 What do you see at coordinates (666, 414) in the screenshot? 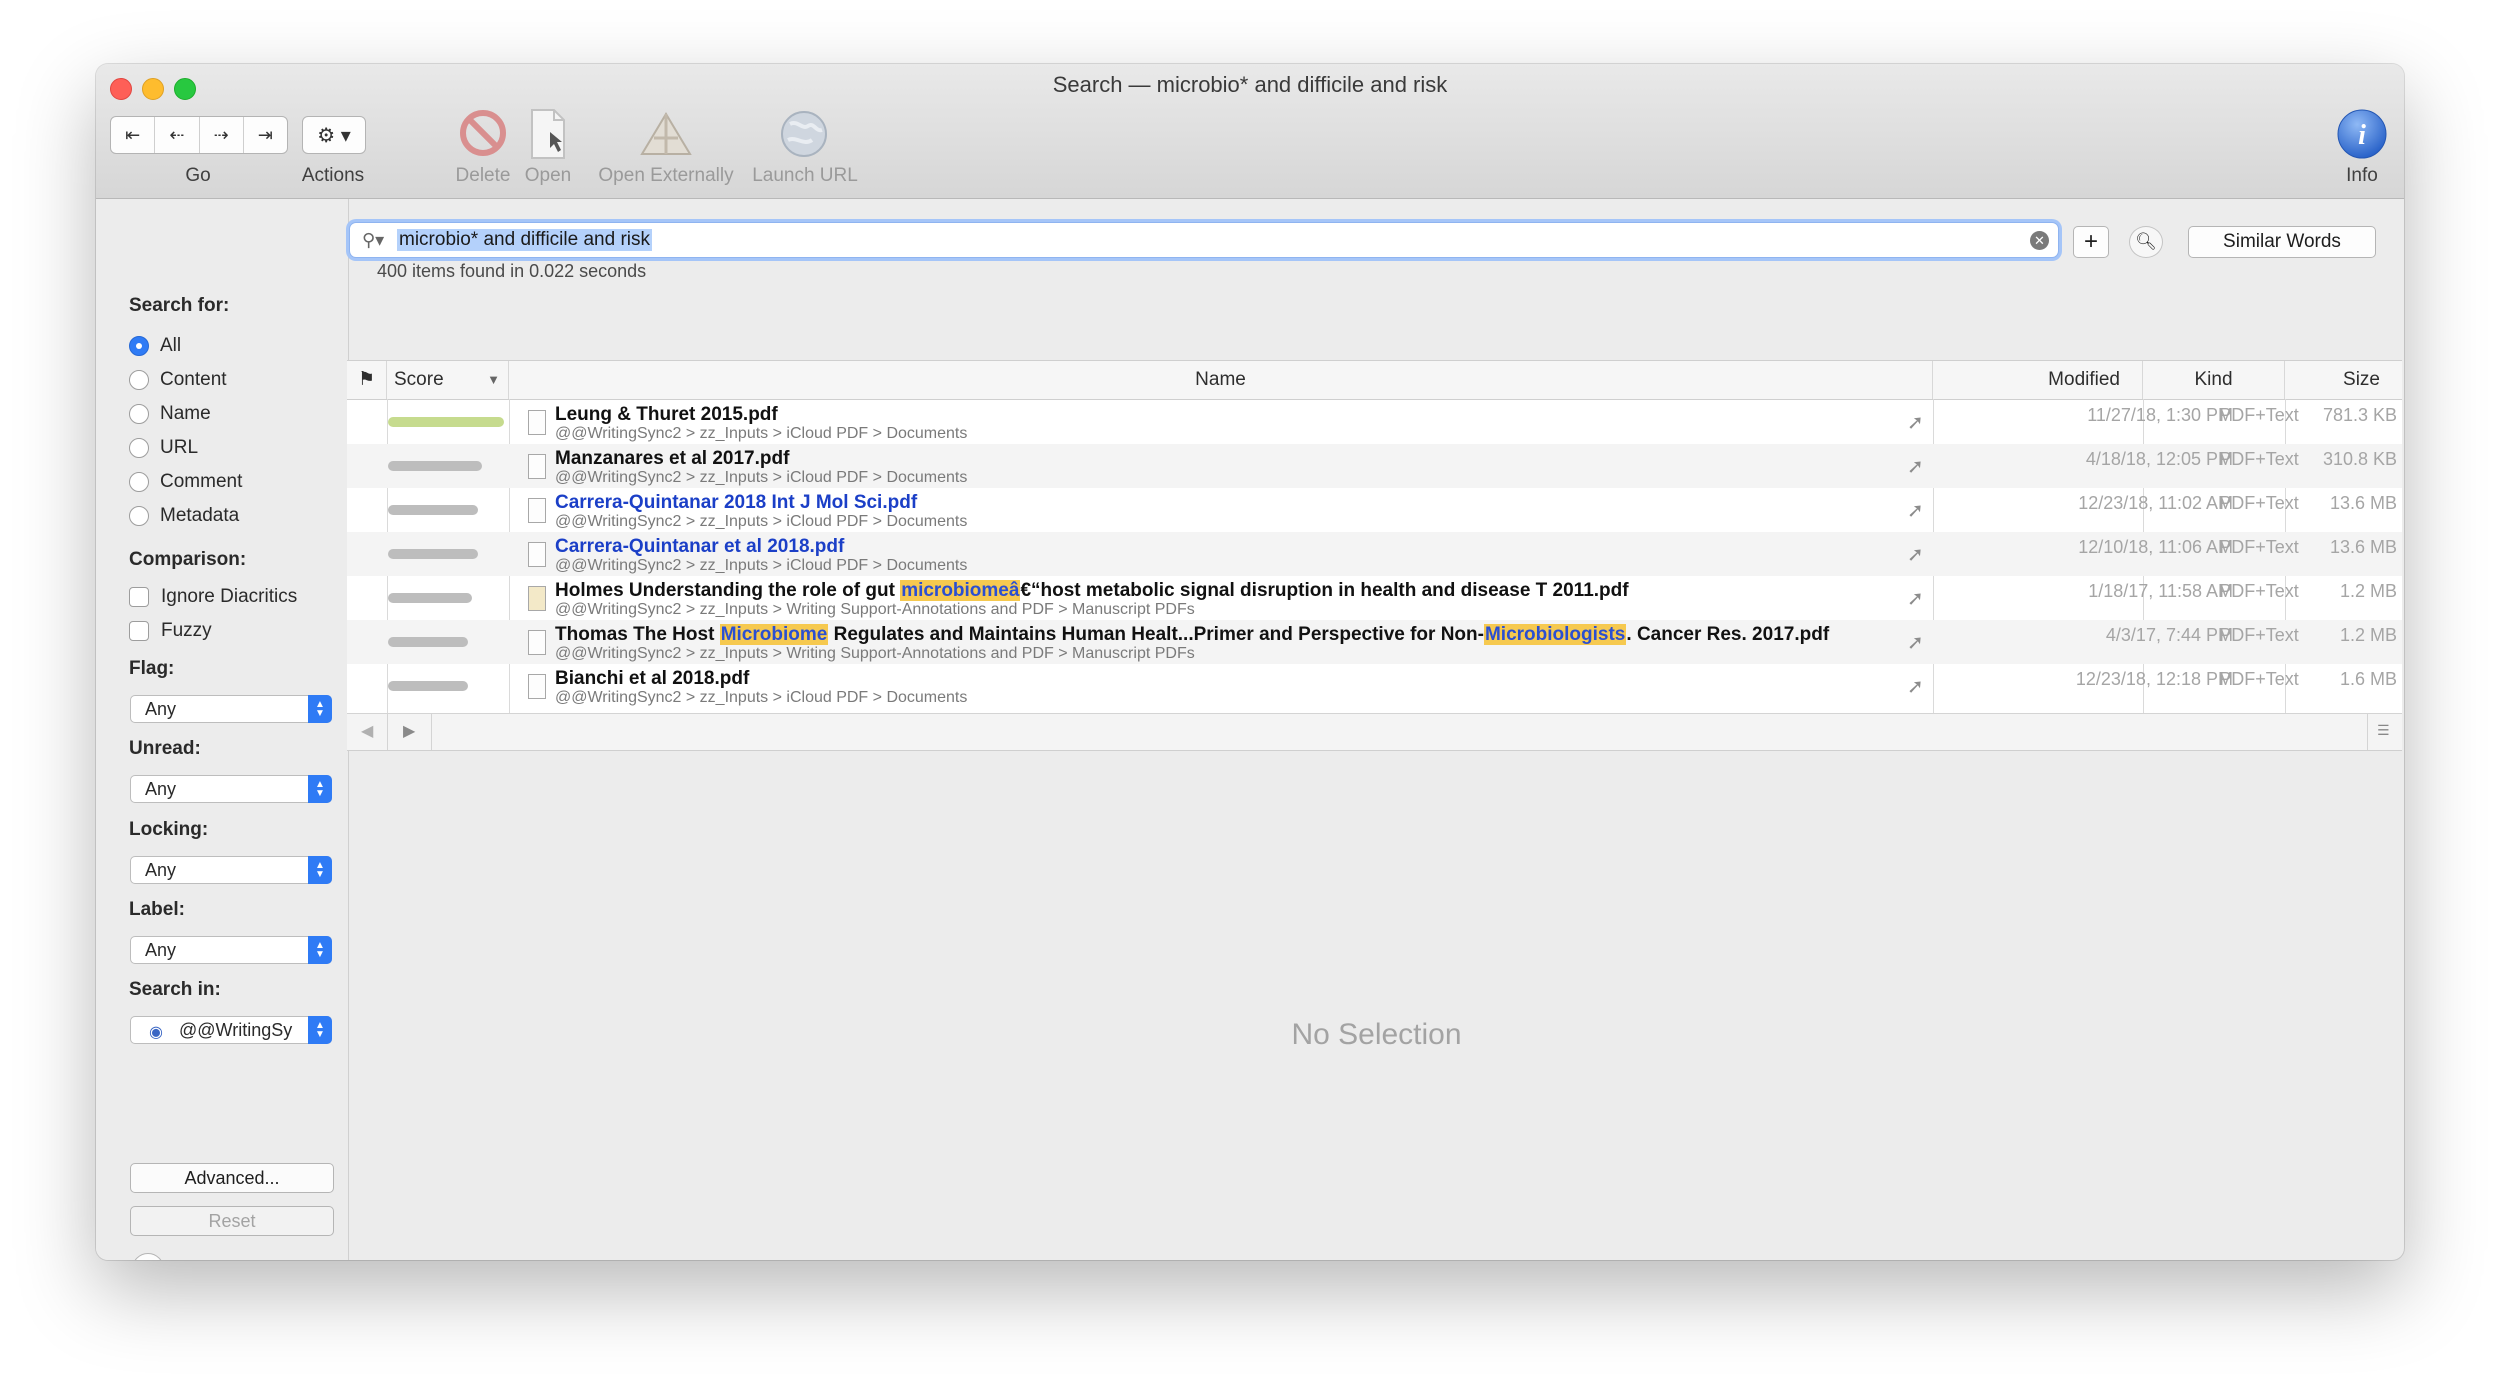
I see `file-name: Leung & Thuret 2015.pdf` at bounding box center [666, 414].